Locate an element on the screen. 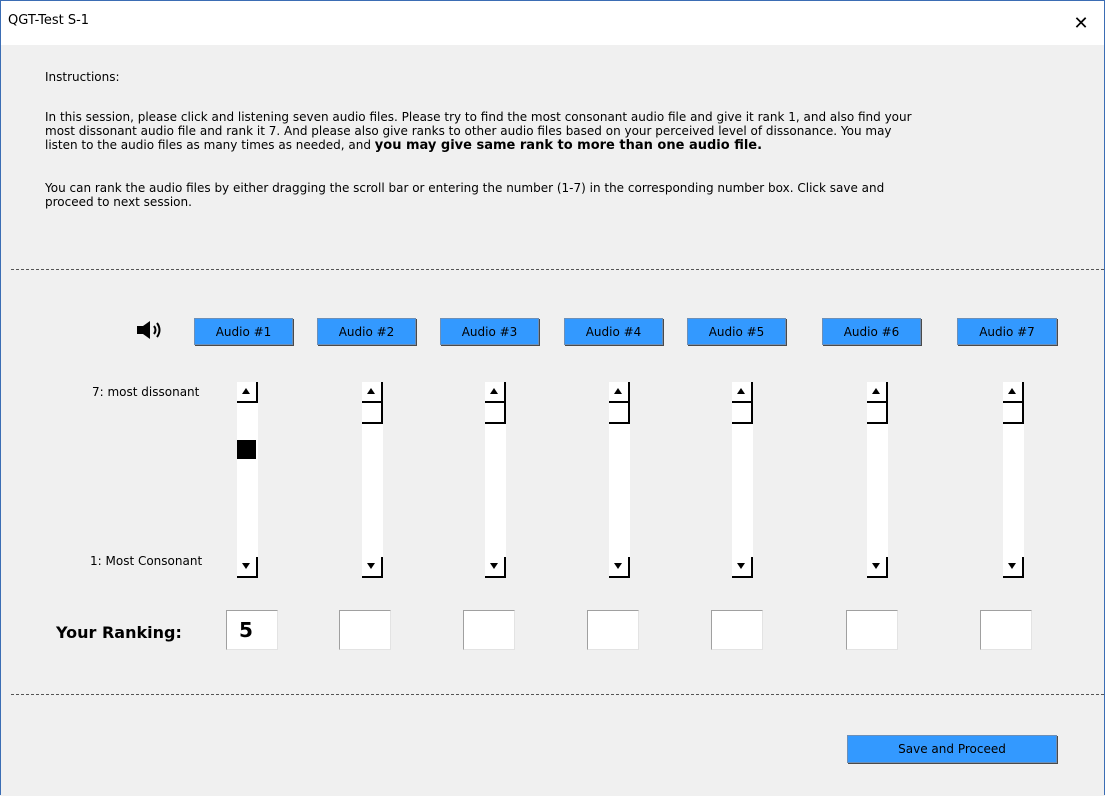 The width and height of the screenshot is (1105, 796). audio-3-button: Audio #3 is located at coordinates (489, 331).